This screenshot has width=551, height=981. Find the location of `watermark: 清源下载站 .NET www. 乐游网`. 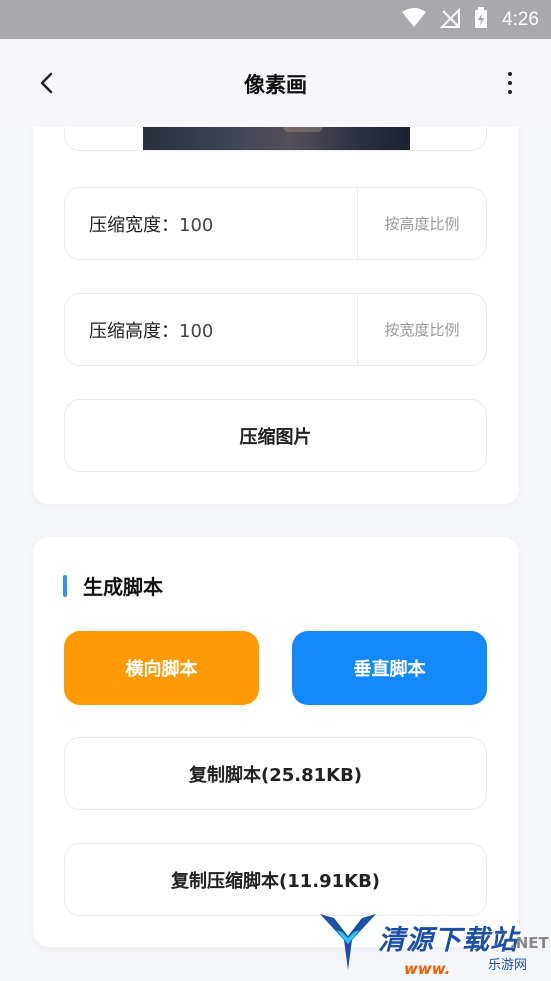

watermark: 清源下载站 .NET www. 乐游网 is located at coordinates (434, 944).